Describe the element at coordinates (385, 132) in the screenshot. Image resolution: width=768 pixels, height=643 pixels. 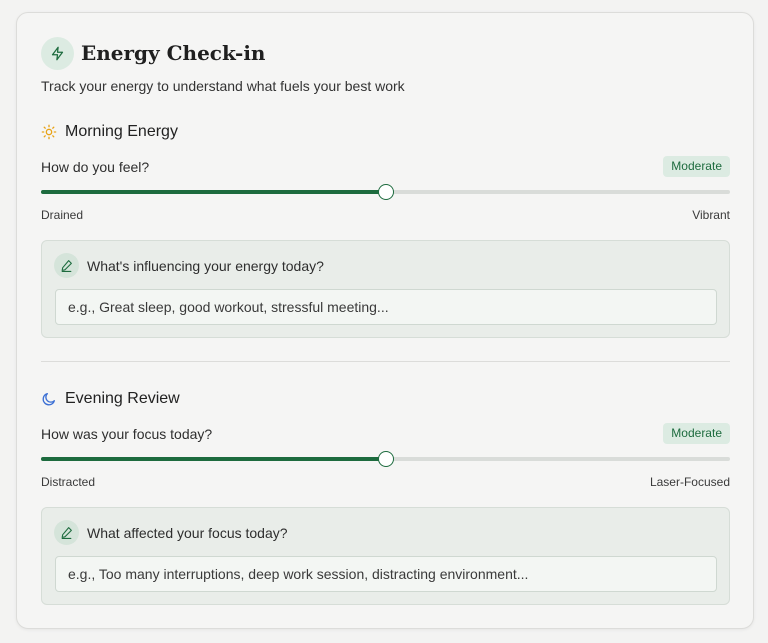
I see `morning-energy-header: Morning Energy` at that location.